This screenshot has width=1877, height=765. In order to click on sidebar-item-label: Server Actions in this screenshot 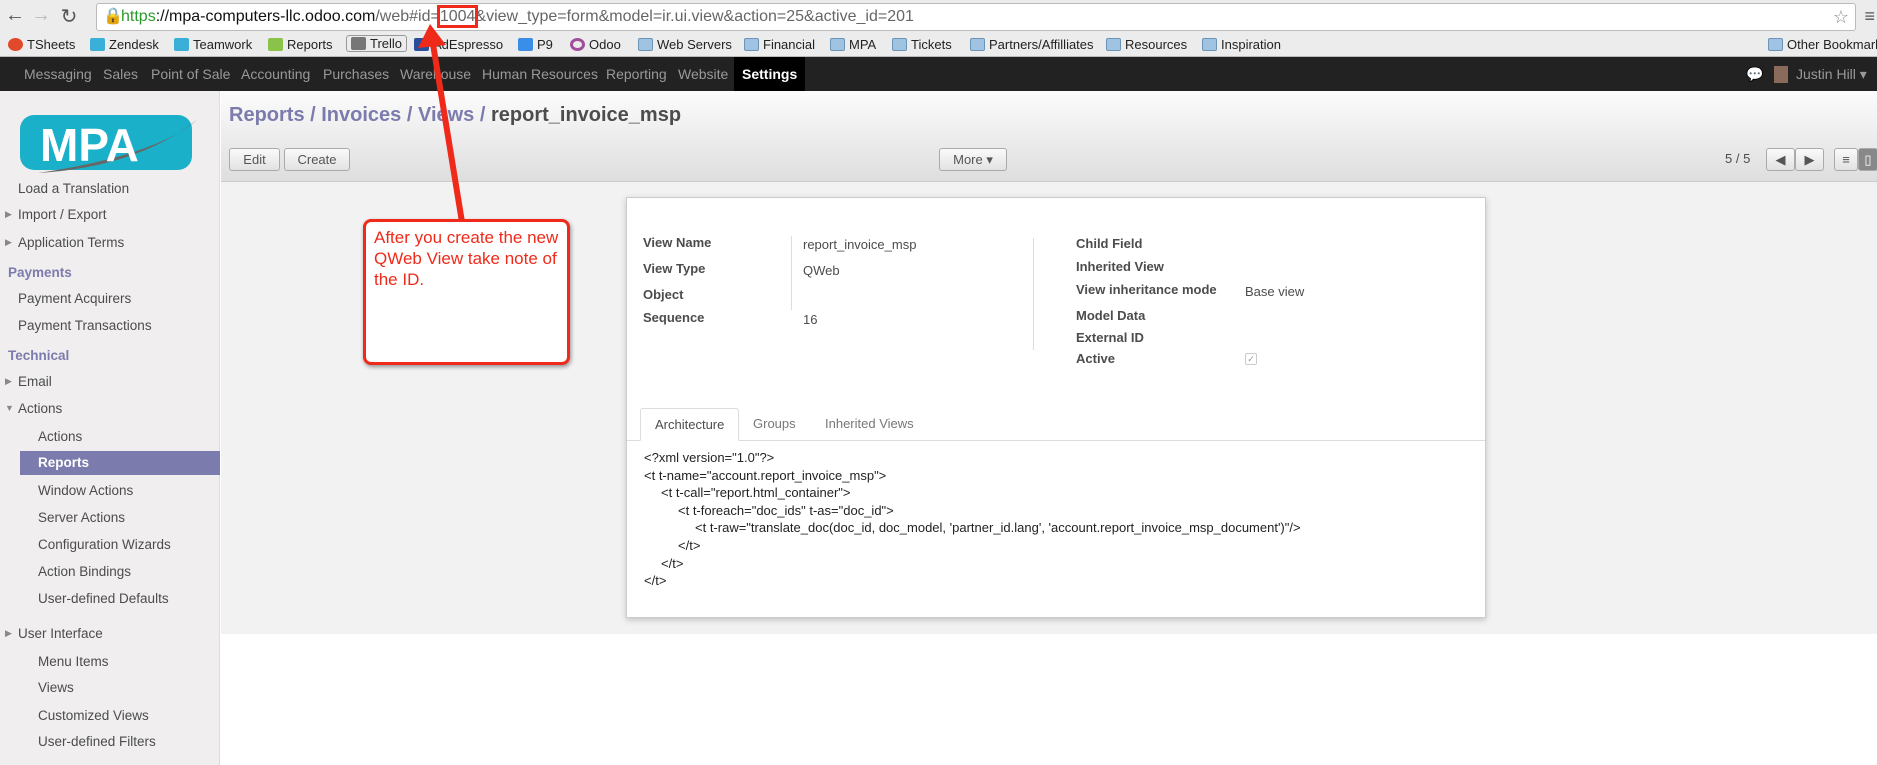, I will do `click(82, 517)`.